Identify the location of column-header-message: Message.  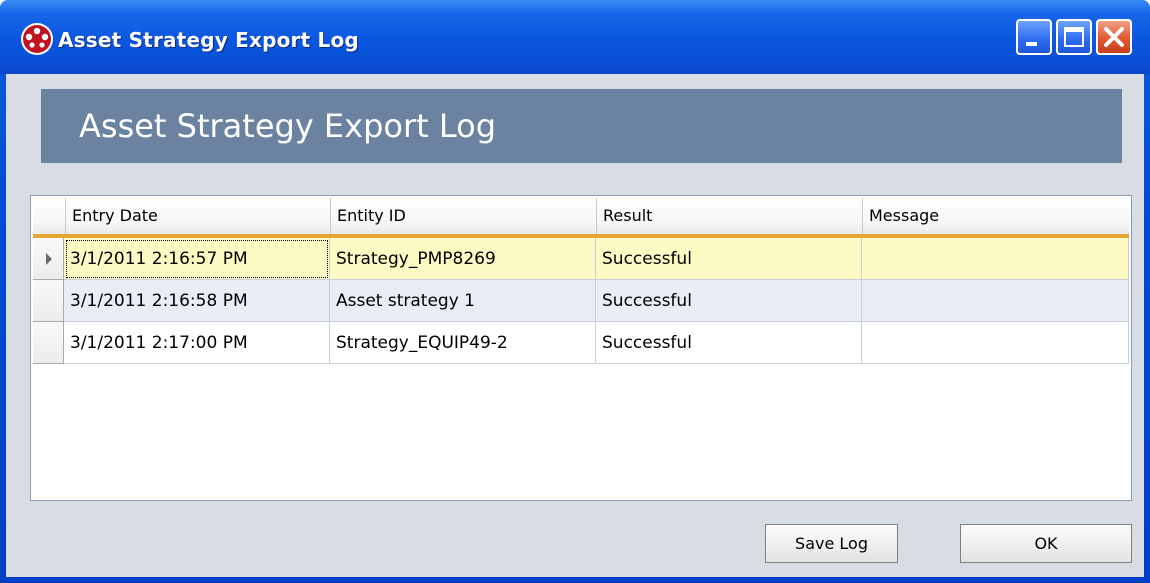
(995, 216).